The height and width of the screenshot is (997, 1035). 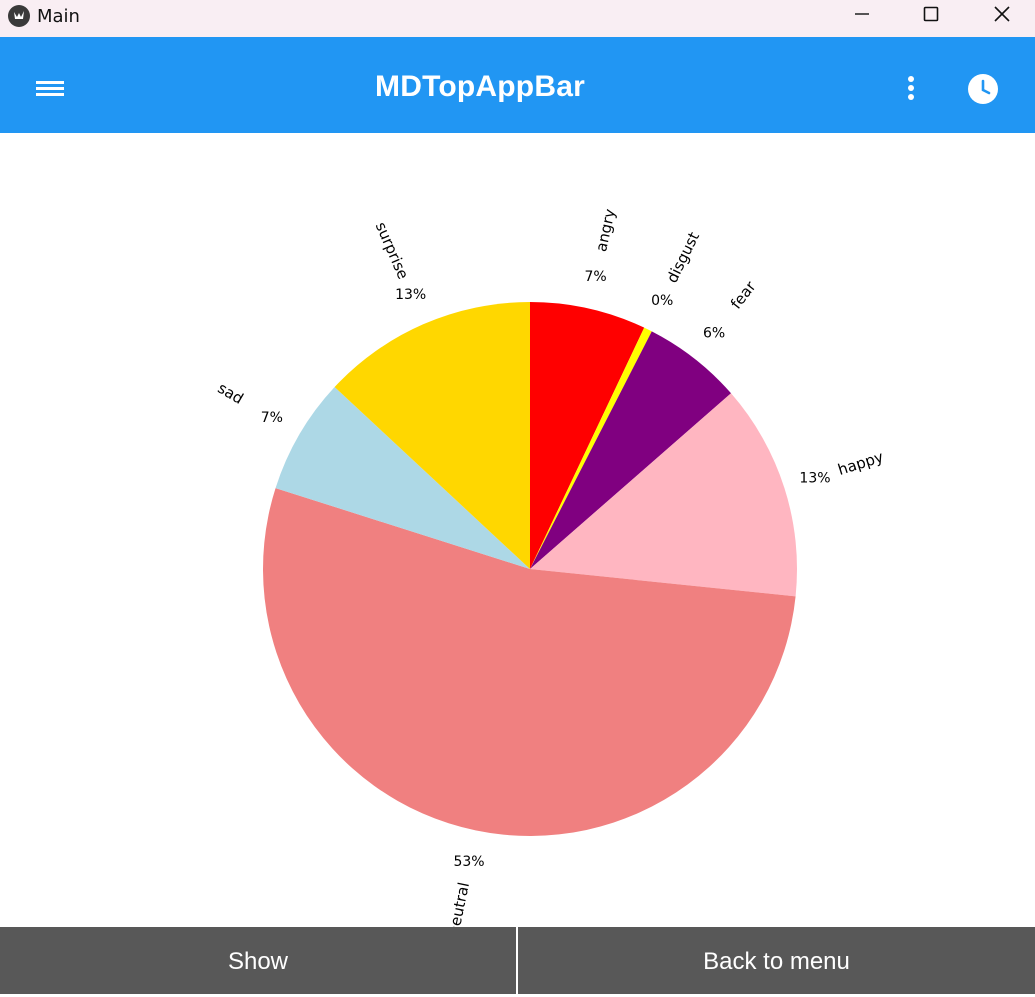 I want to click on pie-pct-label-disgust: 0%, so click(x=662, y=301).